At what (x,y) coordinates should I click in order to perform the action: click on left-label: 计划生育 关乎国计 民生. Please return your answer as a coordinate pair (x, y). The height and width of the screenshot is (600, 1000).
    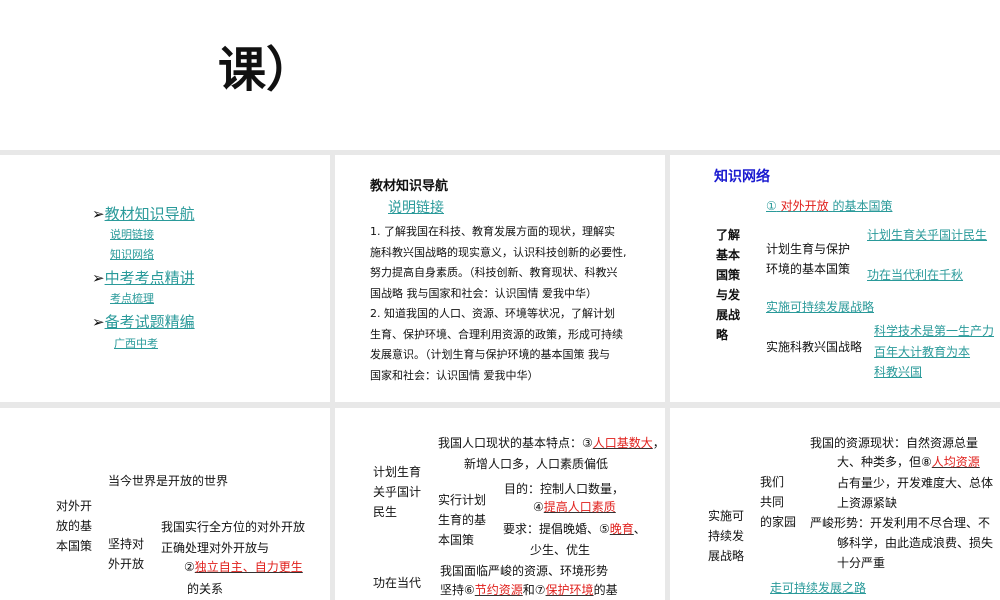
    Looking at the image, I should click on (397, 492).